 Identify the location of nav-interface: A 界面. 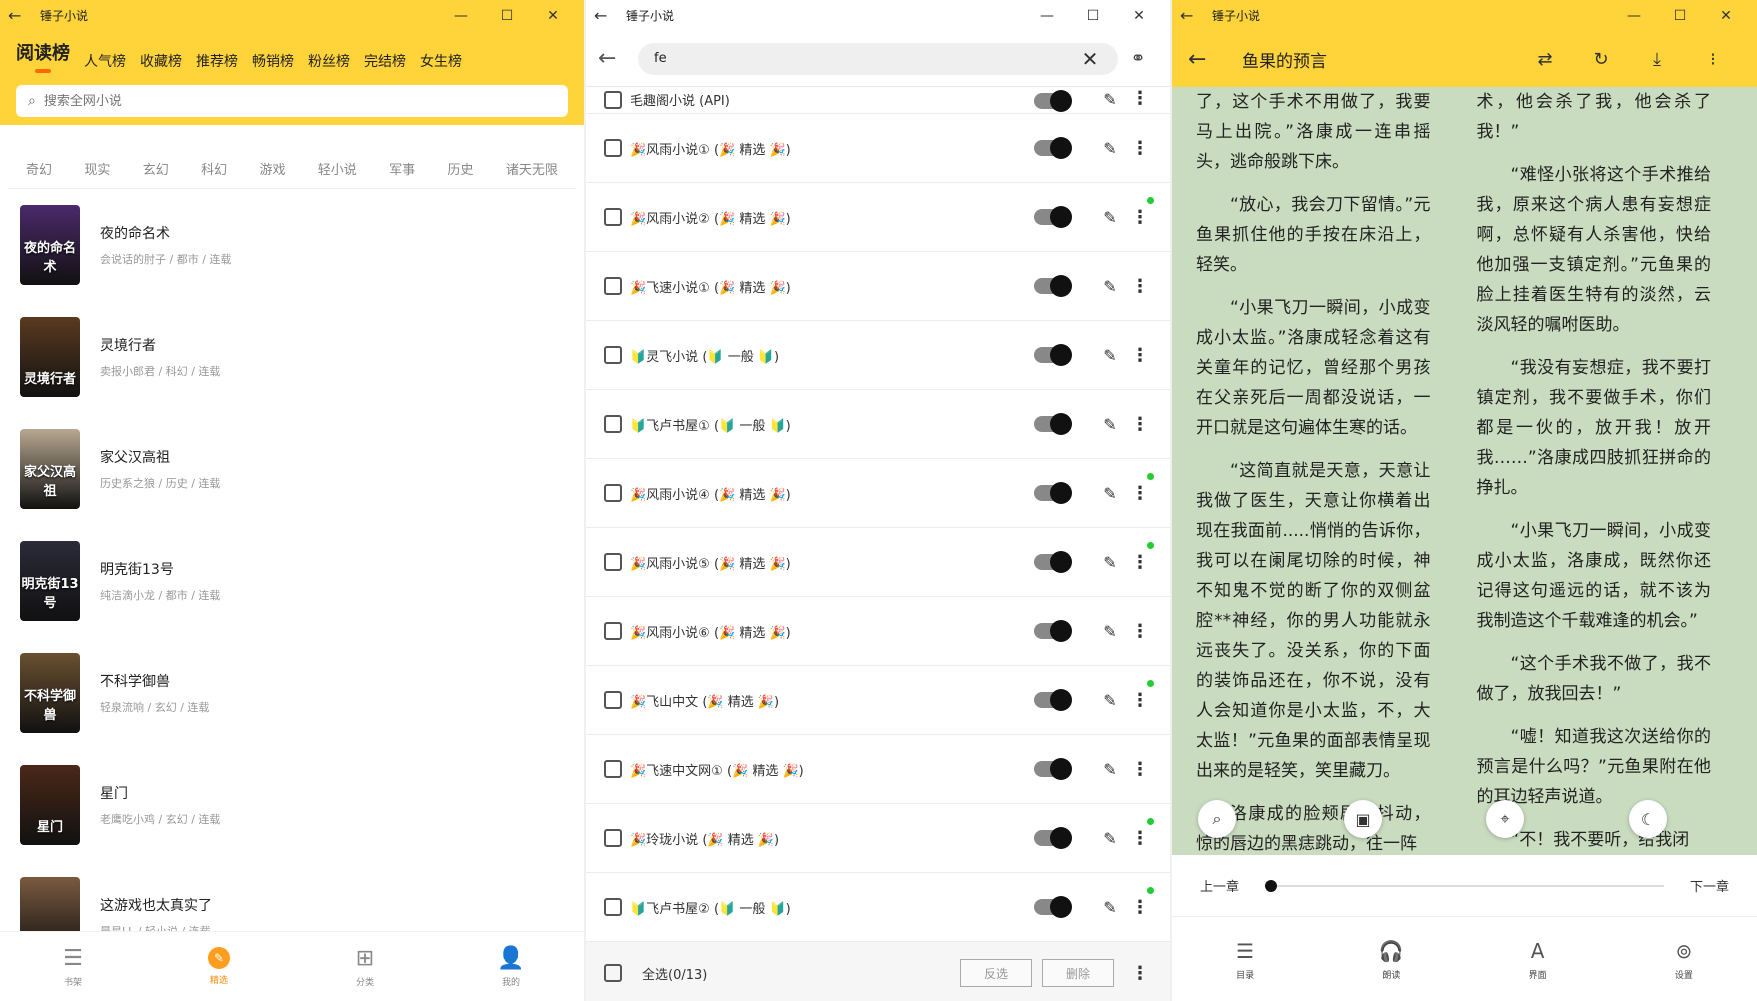
(1538, 959).